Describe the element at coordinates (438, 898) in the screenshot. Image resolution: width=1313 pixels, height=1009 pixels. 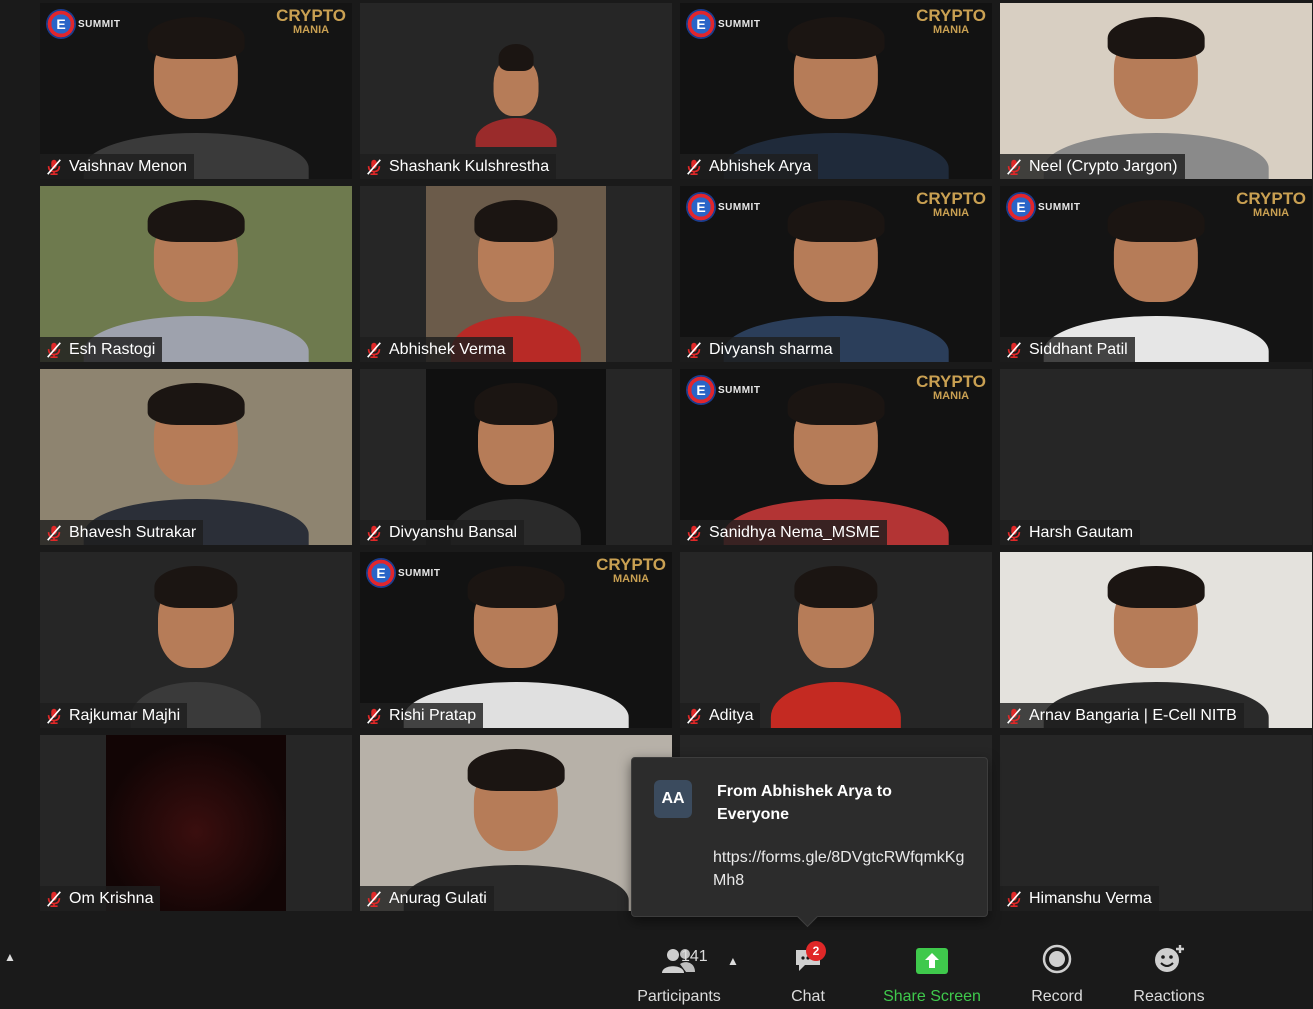
I see `participant-name: Anurag Gulati` at that location.